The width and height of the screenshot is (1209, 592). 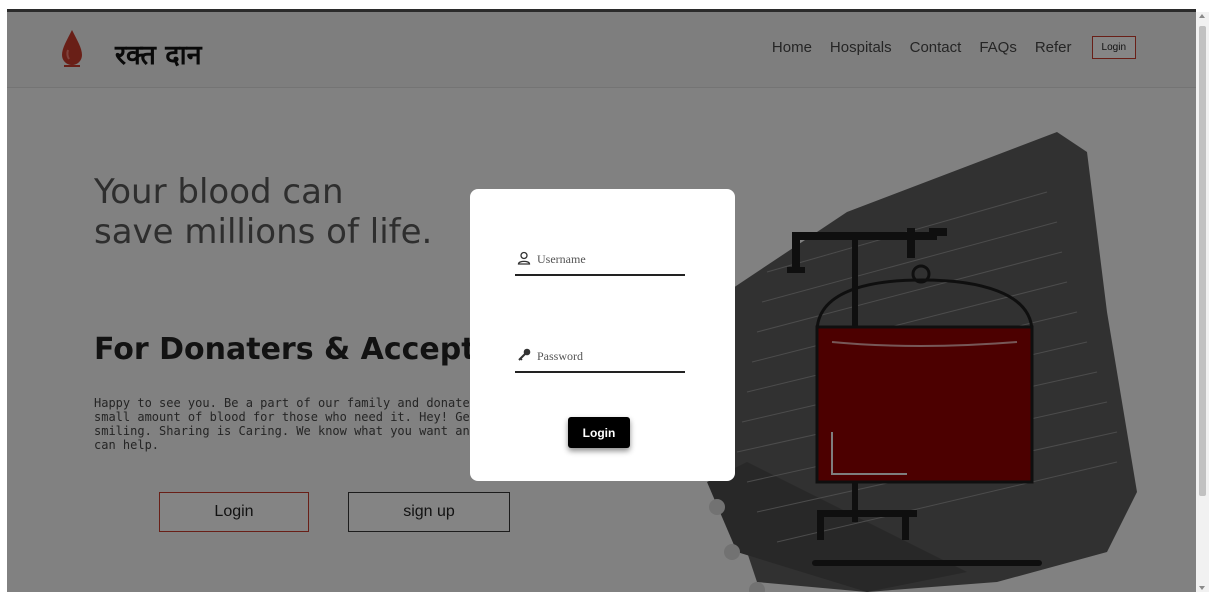 I want to click on scrollbar, so click(x=1202, y=302).